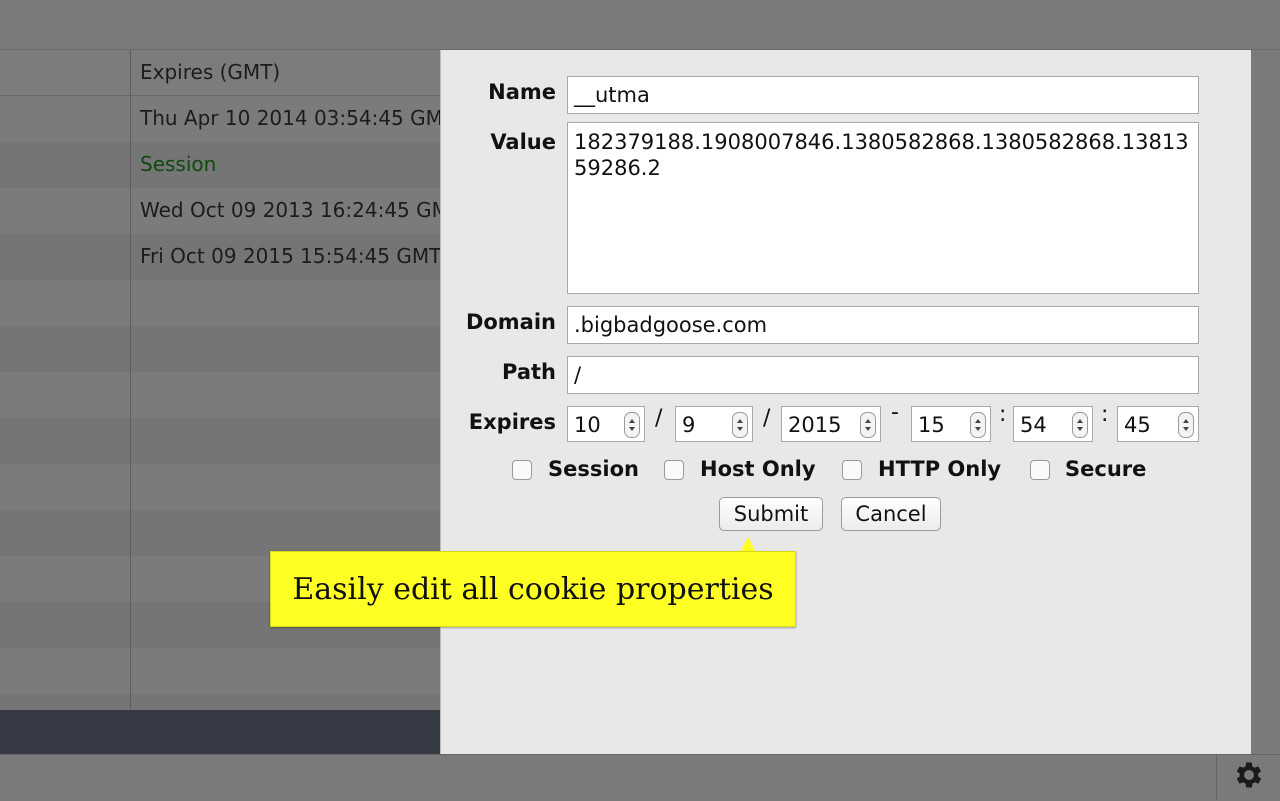 The height and width of the screenshot is (801, 1280). What do you see at coordinates (891, 514) in the screenshot?
I see `cancel-button: Cancel` at bounding box center [891, 514].